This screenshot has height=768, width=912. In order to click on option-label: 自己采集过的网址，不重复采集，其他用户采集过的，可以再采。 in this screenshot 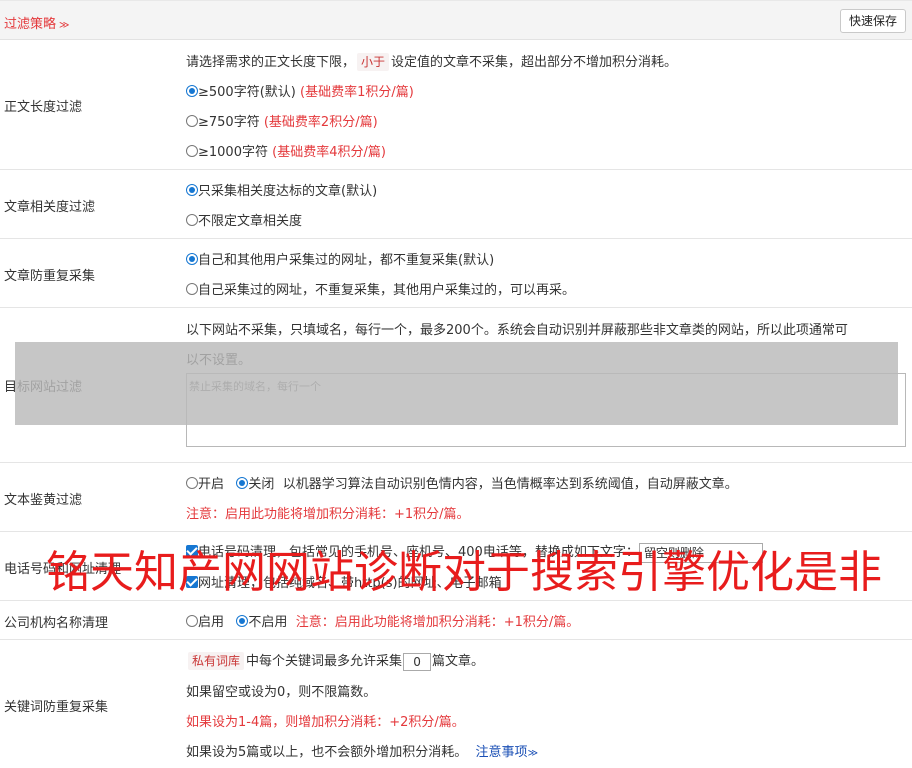, I will do `click(387, 290)`.